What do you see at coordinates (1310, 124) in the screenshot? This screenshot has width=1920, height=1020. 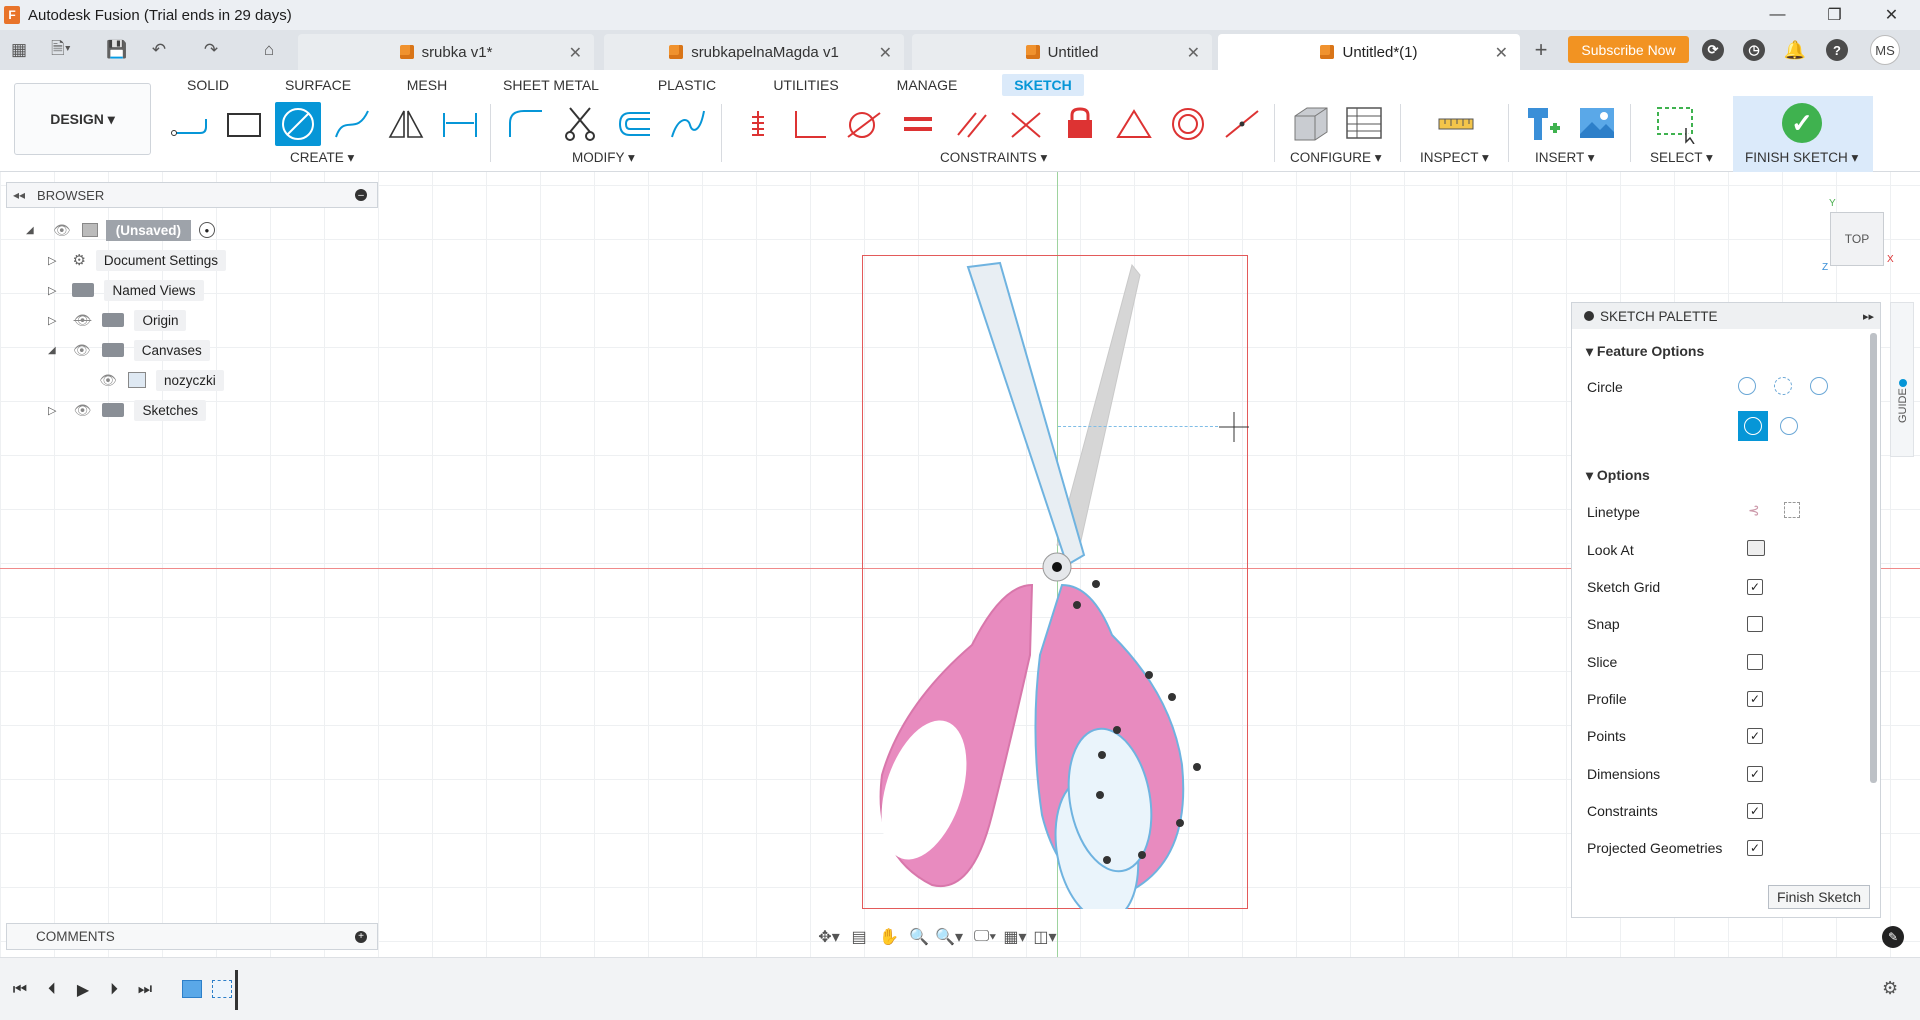 I see `change-parameters-icon` at bounding box center [1310, 124].